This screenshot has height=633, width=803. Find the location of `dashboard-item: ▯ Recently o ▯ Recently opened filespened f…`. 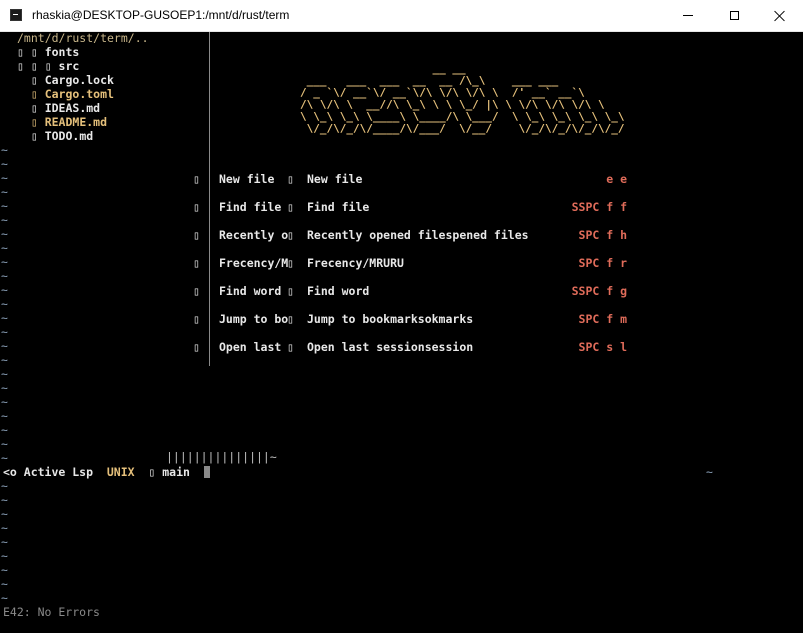

dashboard-item: ▯ Recently o ▯ Recently opened filespened f… is located at coordinates (401, 235).